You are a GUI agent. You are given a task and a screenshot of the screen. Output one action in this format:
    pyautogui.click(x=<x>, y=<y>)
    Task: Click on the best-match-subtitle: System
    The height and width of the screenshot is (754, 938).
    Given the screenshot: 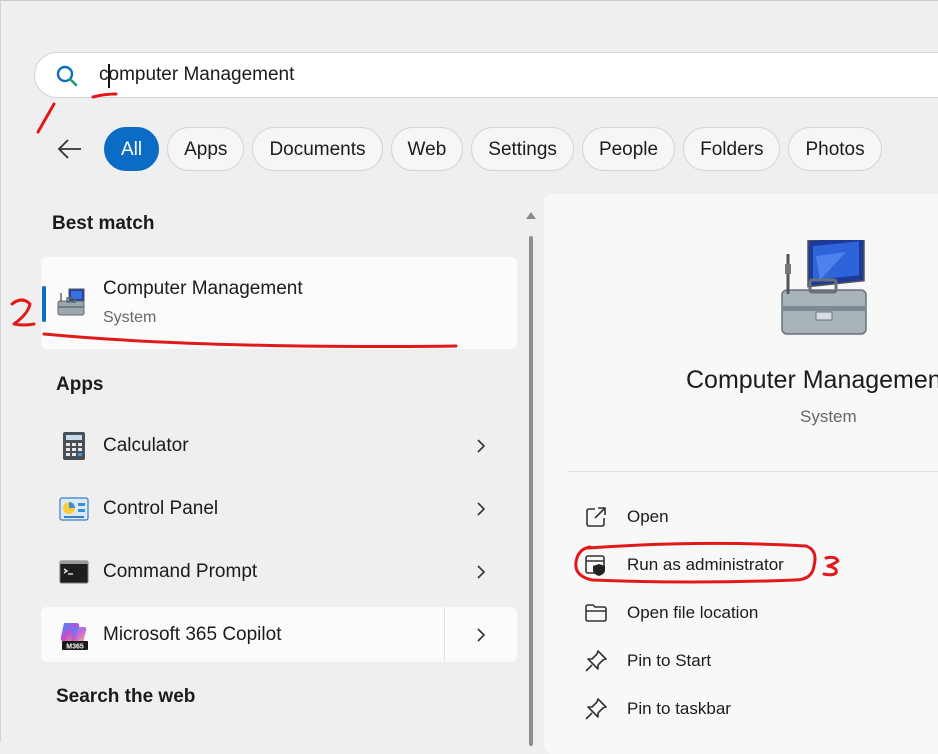 What is the action you would take?
    pyautogui.click(x=130, y=317)
    